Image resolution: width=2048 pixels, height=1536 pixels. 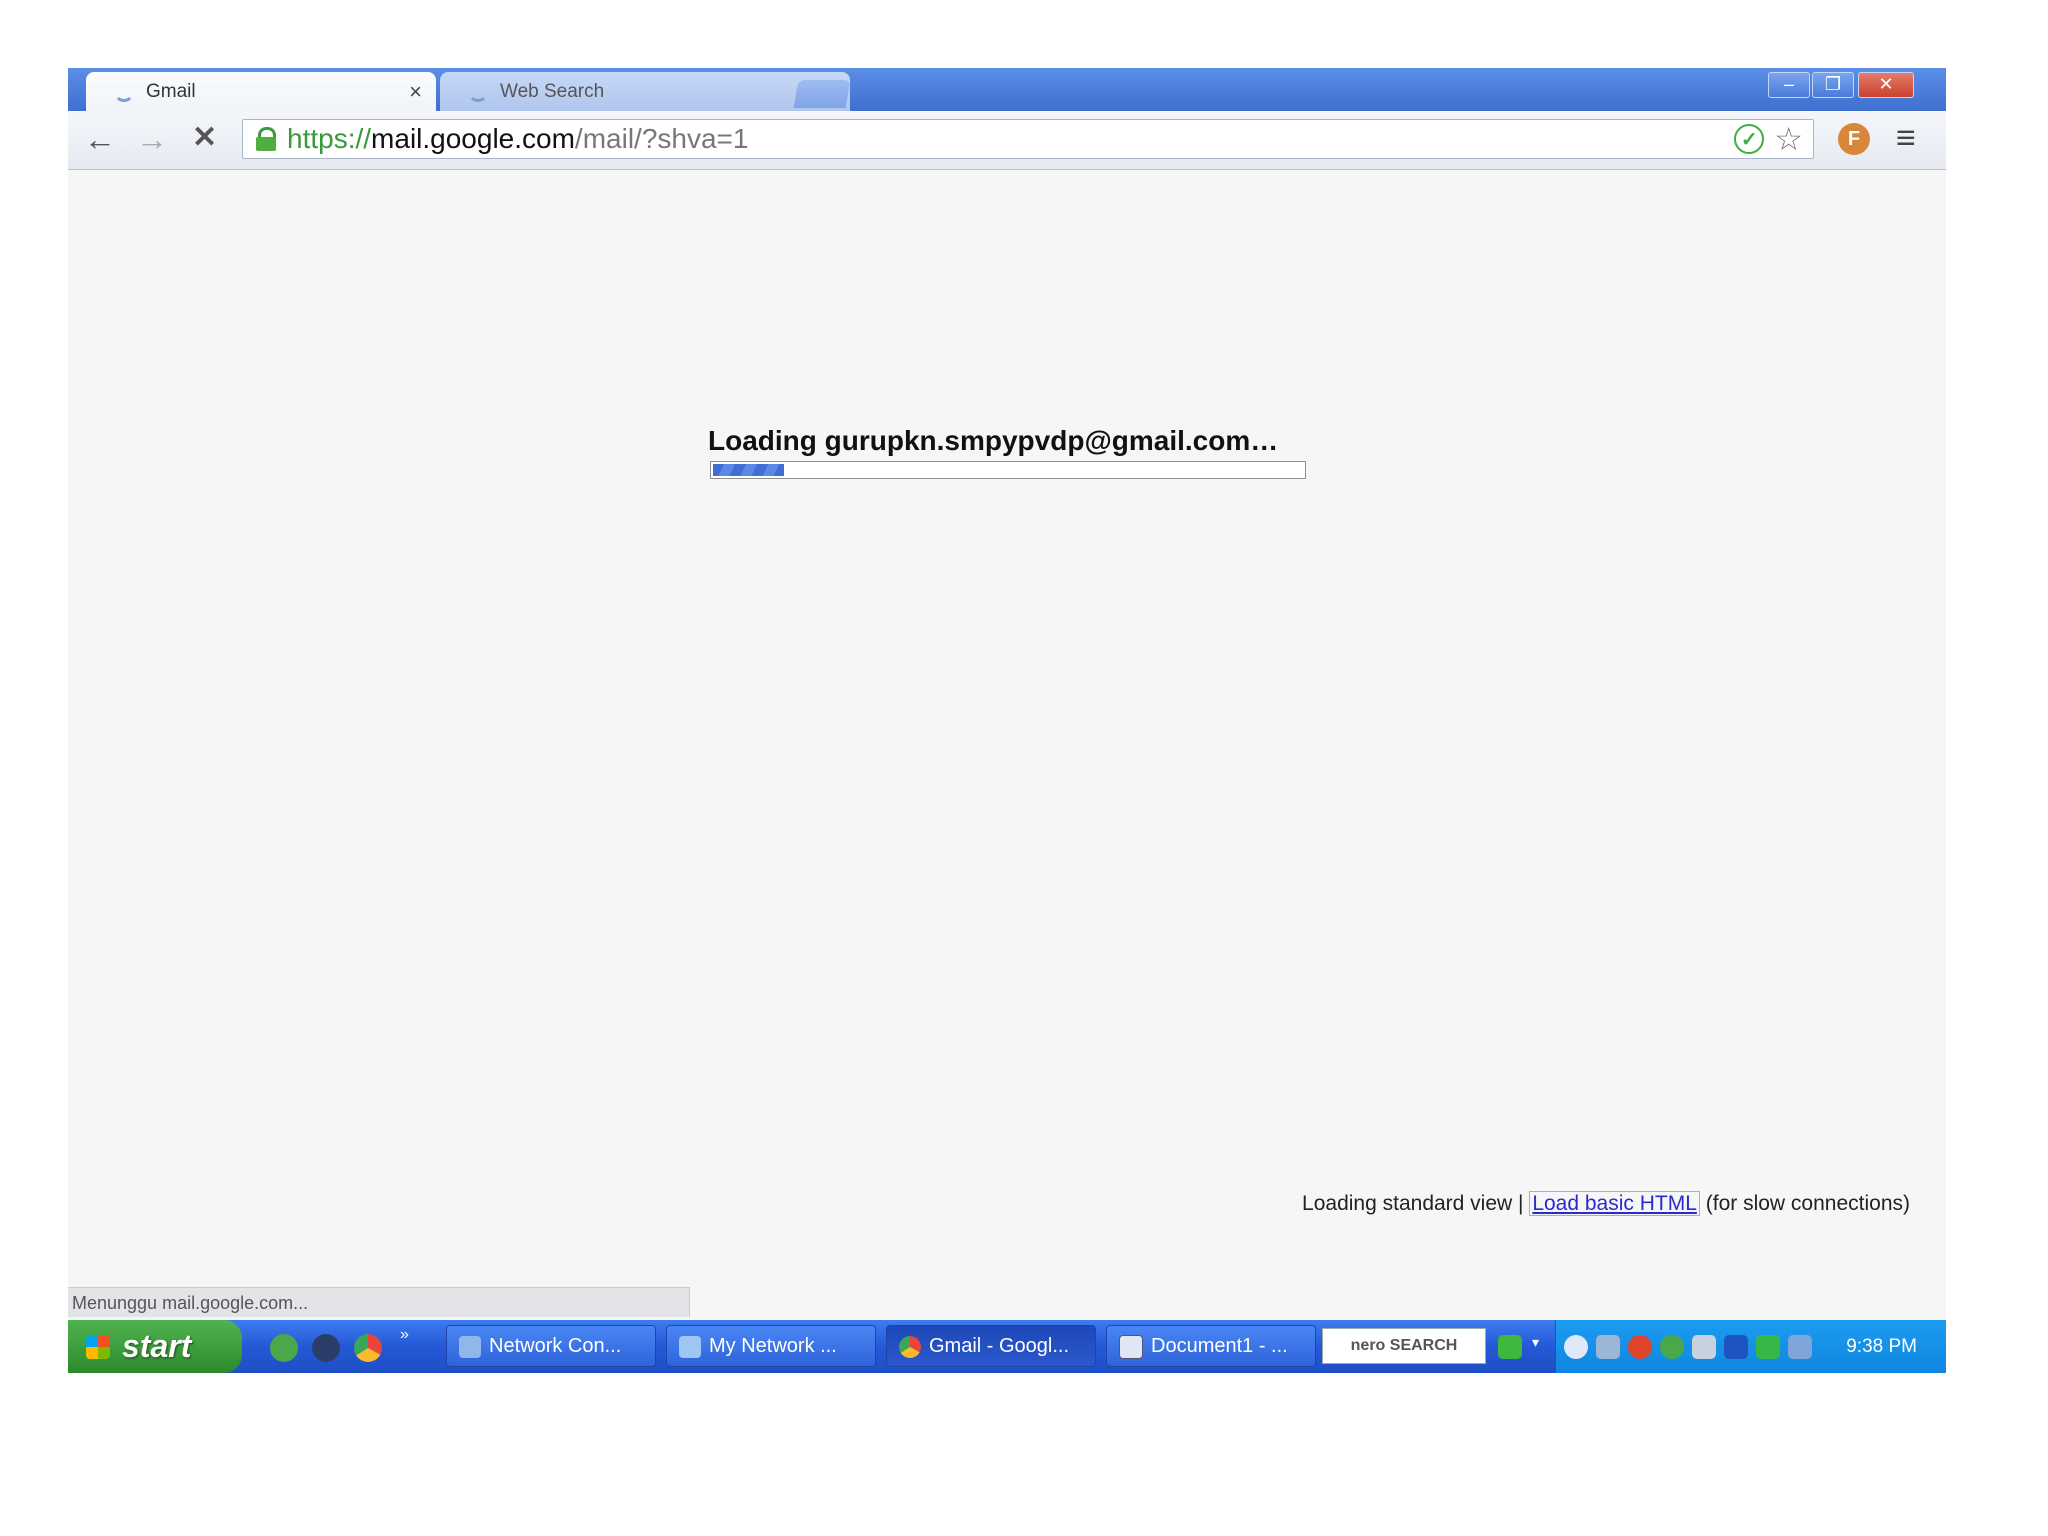 I want to click on tab-title: Web Search, so click(x=552, y=91).